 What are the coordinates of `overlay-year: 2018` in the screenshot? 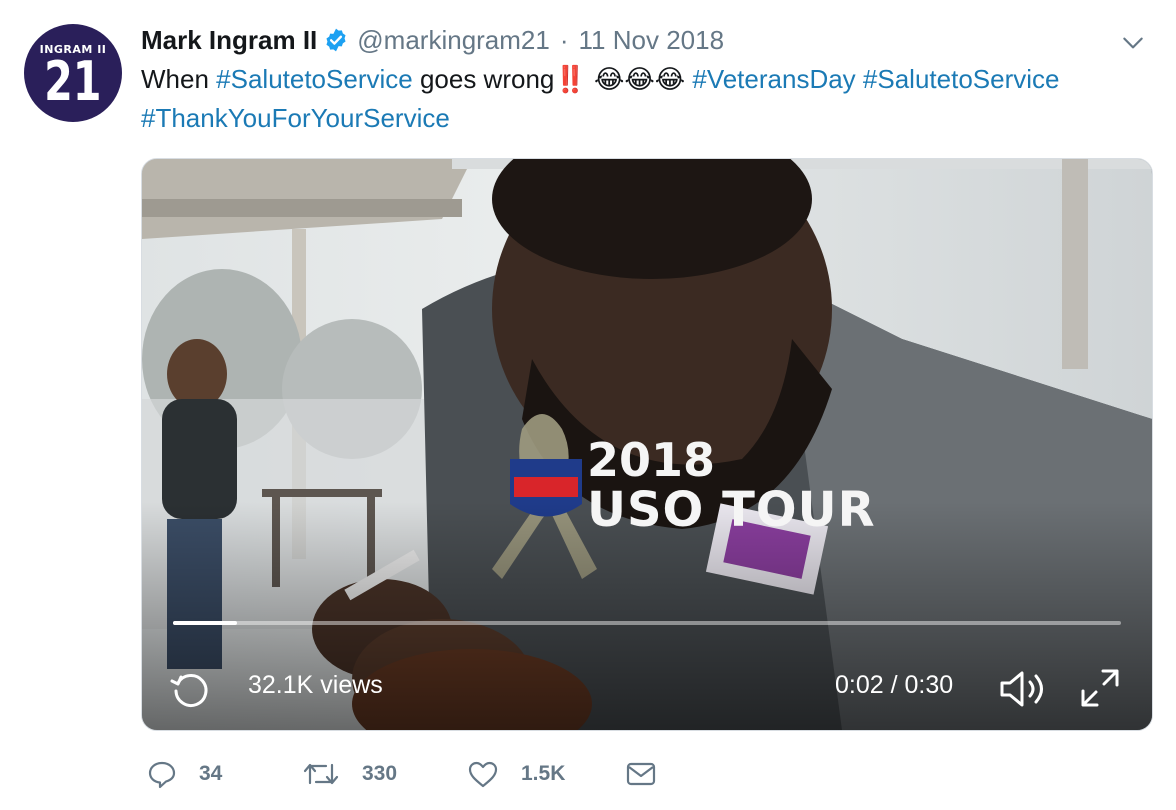 It's located at (651, 460).